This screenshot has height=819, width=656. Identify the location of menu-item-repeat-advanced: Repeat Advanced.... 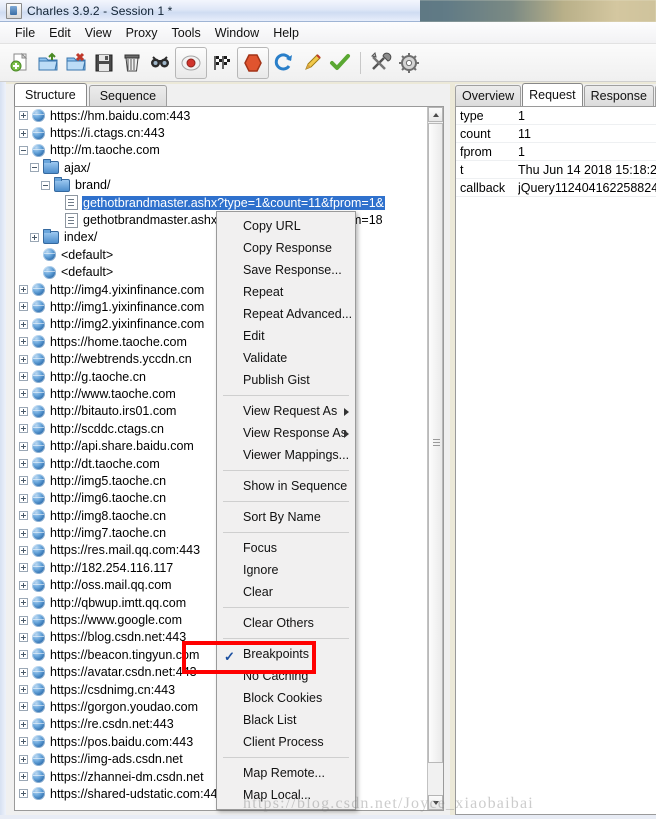
(286, 314).